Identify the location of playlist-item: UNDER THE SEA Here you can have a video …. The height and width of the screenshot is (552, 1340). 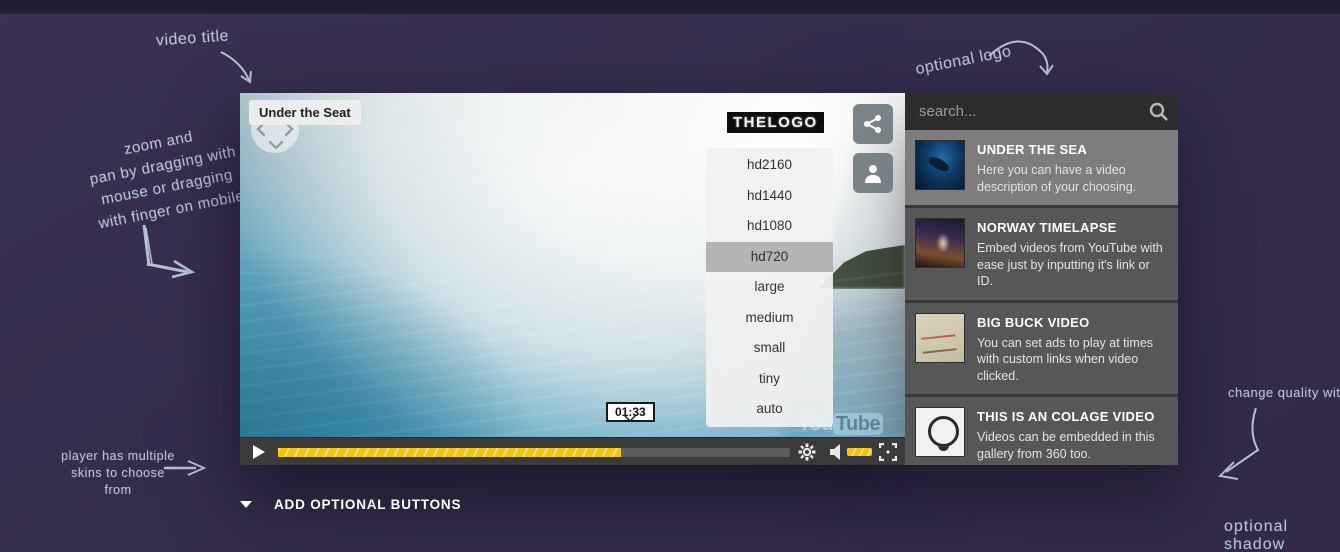
(1041, 169).